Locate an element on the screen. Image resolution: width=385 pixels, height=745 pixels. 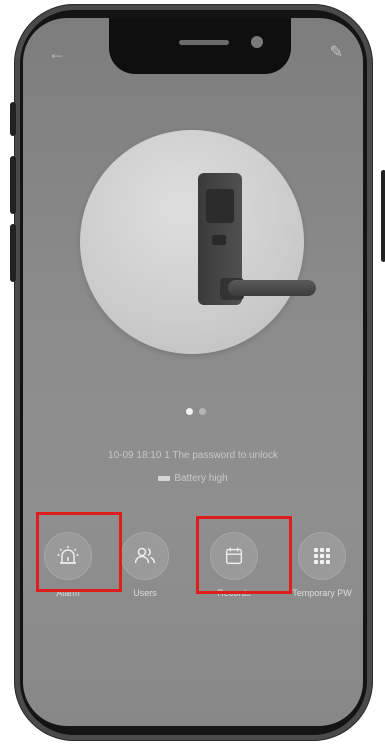
battery-status: Battery high is located at coordinates (193, 478).